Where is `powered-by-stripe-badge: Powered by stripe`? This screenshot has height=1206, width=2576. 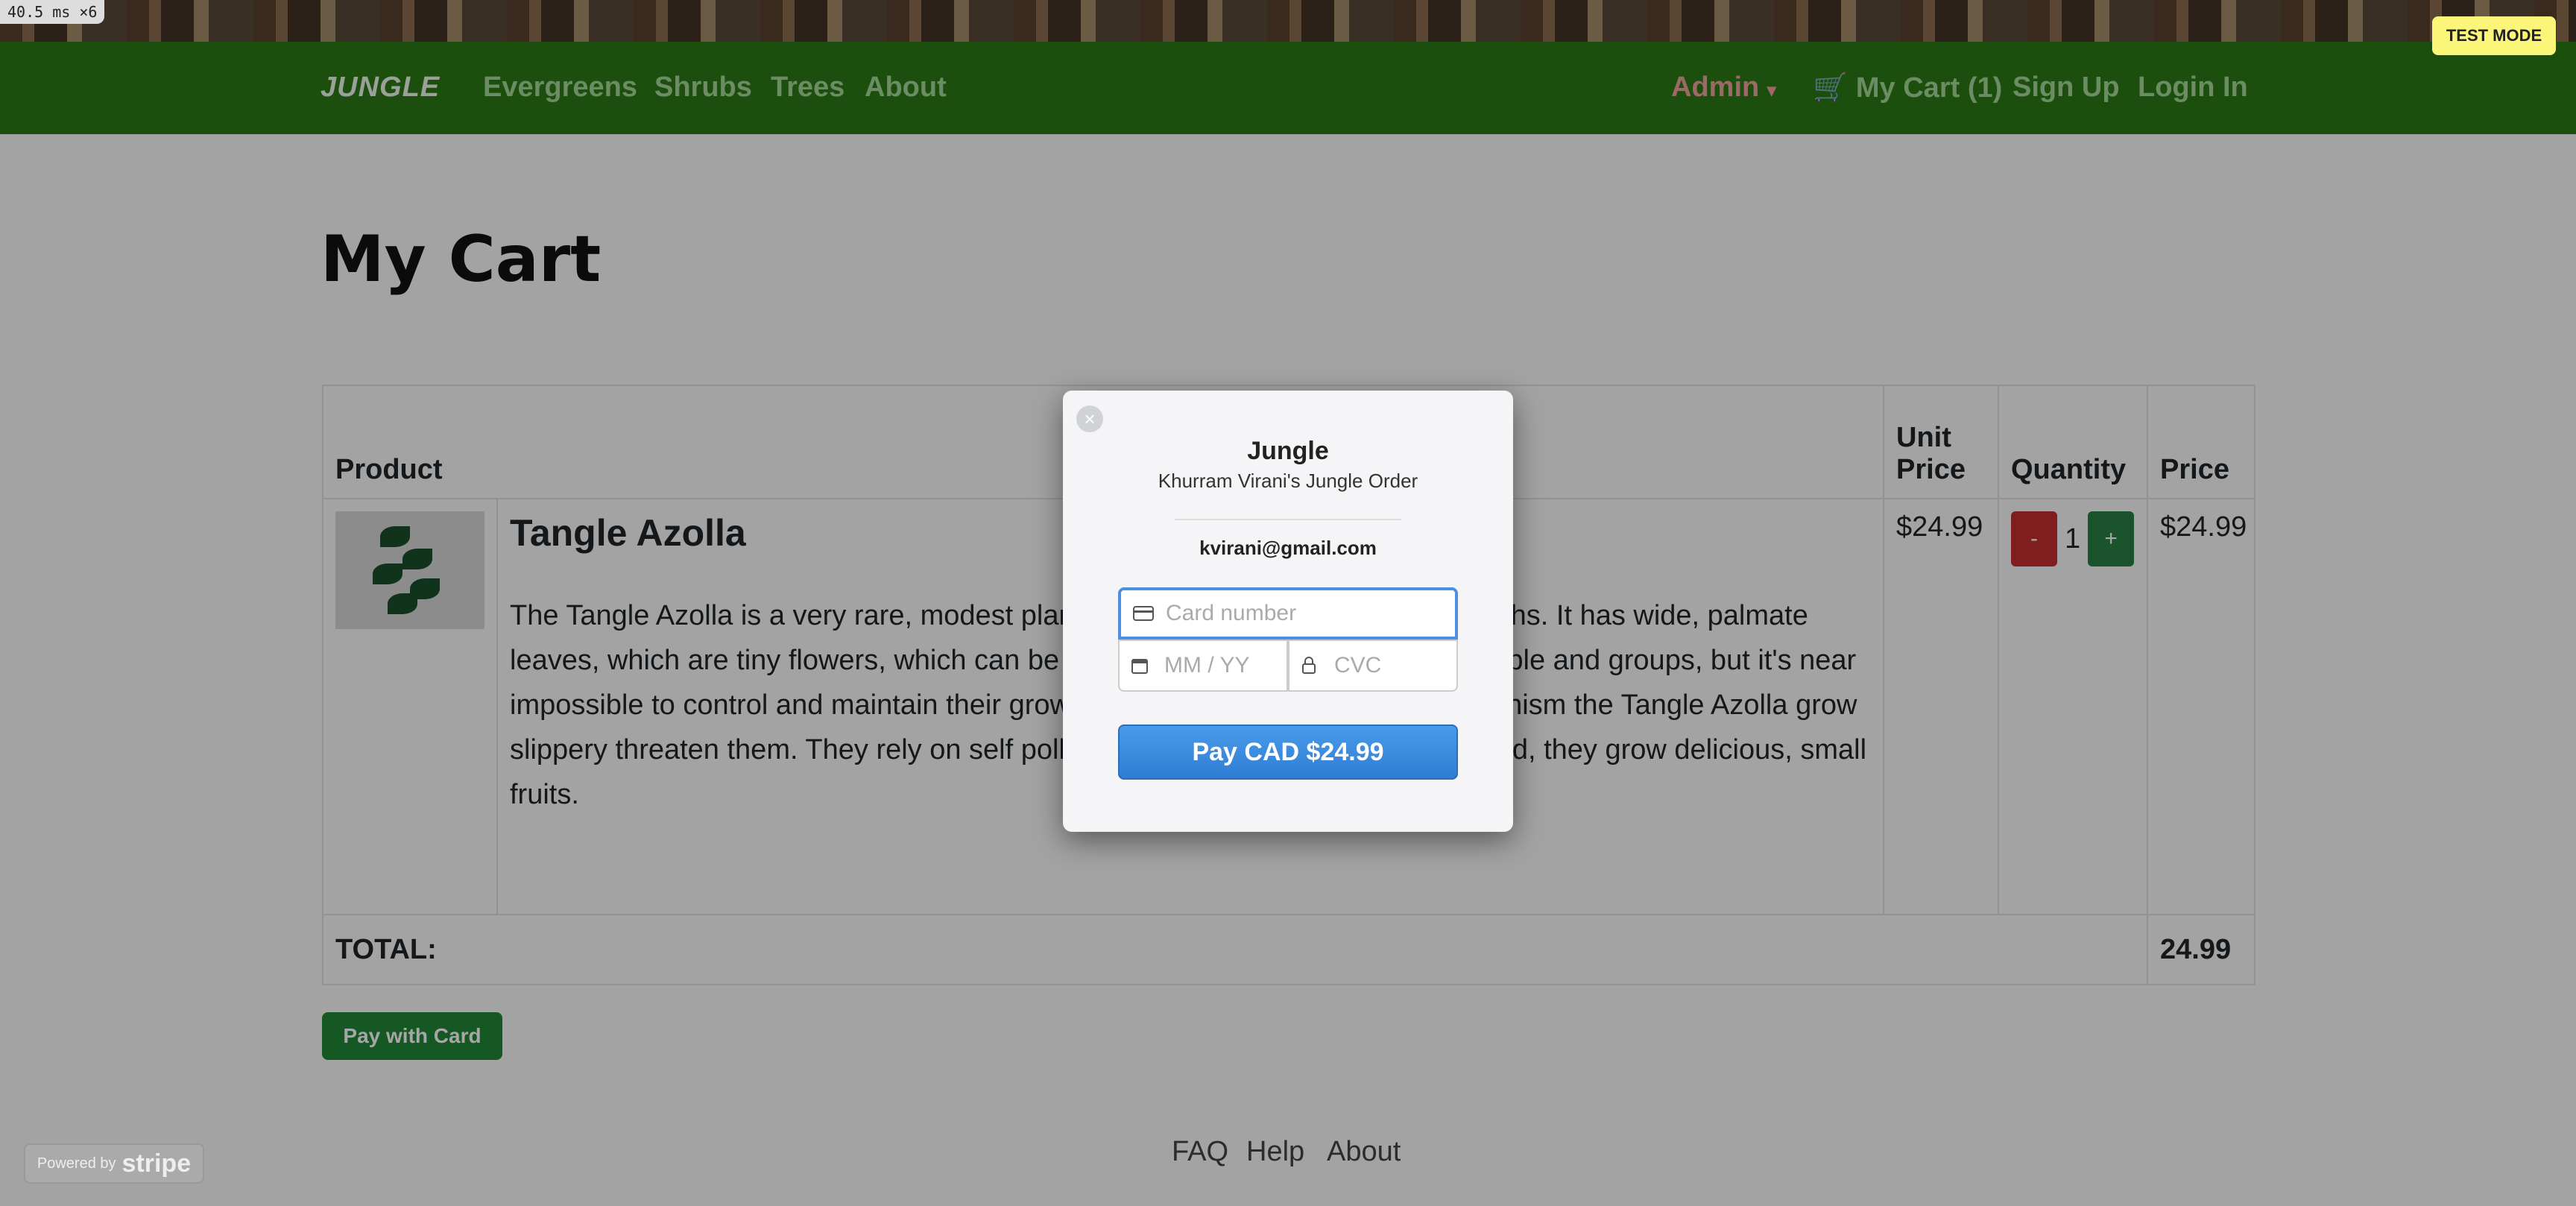 powered-by-stripe-badge: Powered by stripe is located at coordinates (114, 1163).